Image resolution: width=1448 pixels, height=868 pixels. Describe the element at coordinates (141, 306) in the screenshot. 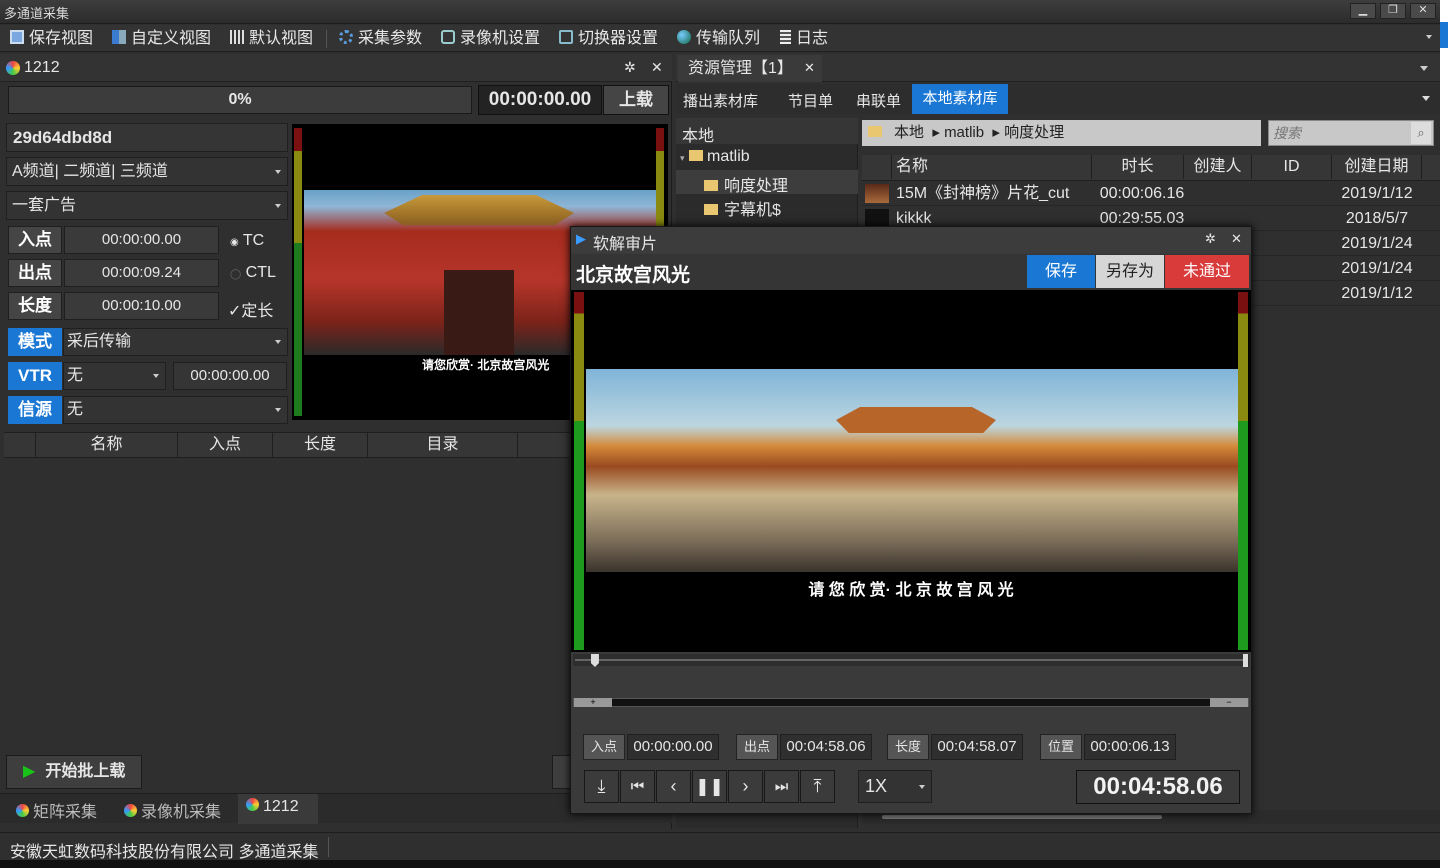

I see `length-field: 00:00:10.00` at that location.